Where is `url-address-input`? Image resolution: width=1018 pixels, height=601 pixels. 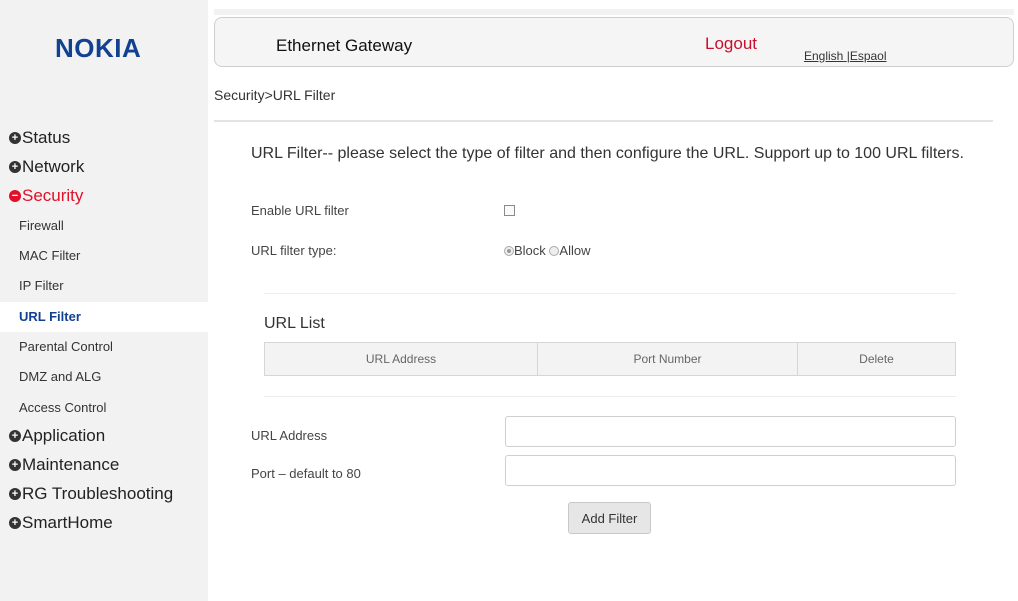 url-address-input is located at coordinates (730, 431).